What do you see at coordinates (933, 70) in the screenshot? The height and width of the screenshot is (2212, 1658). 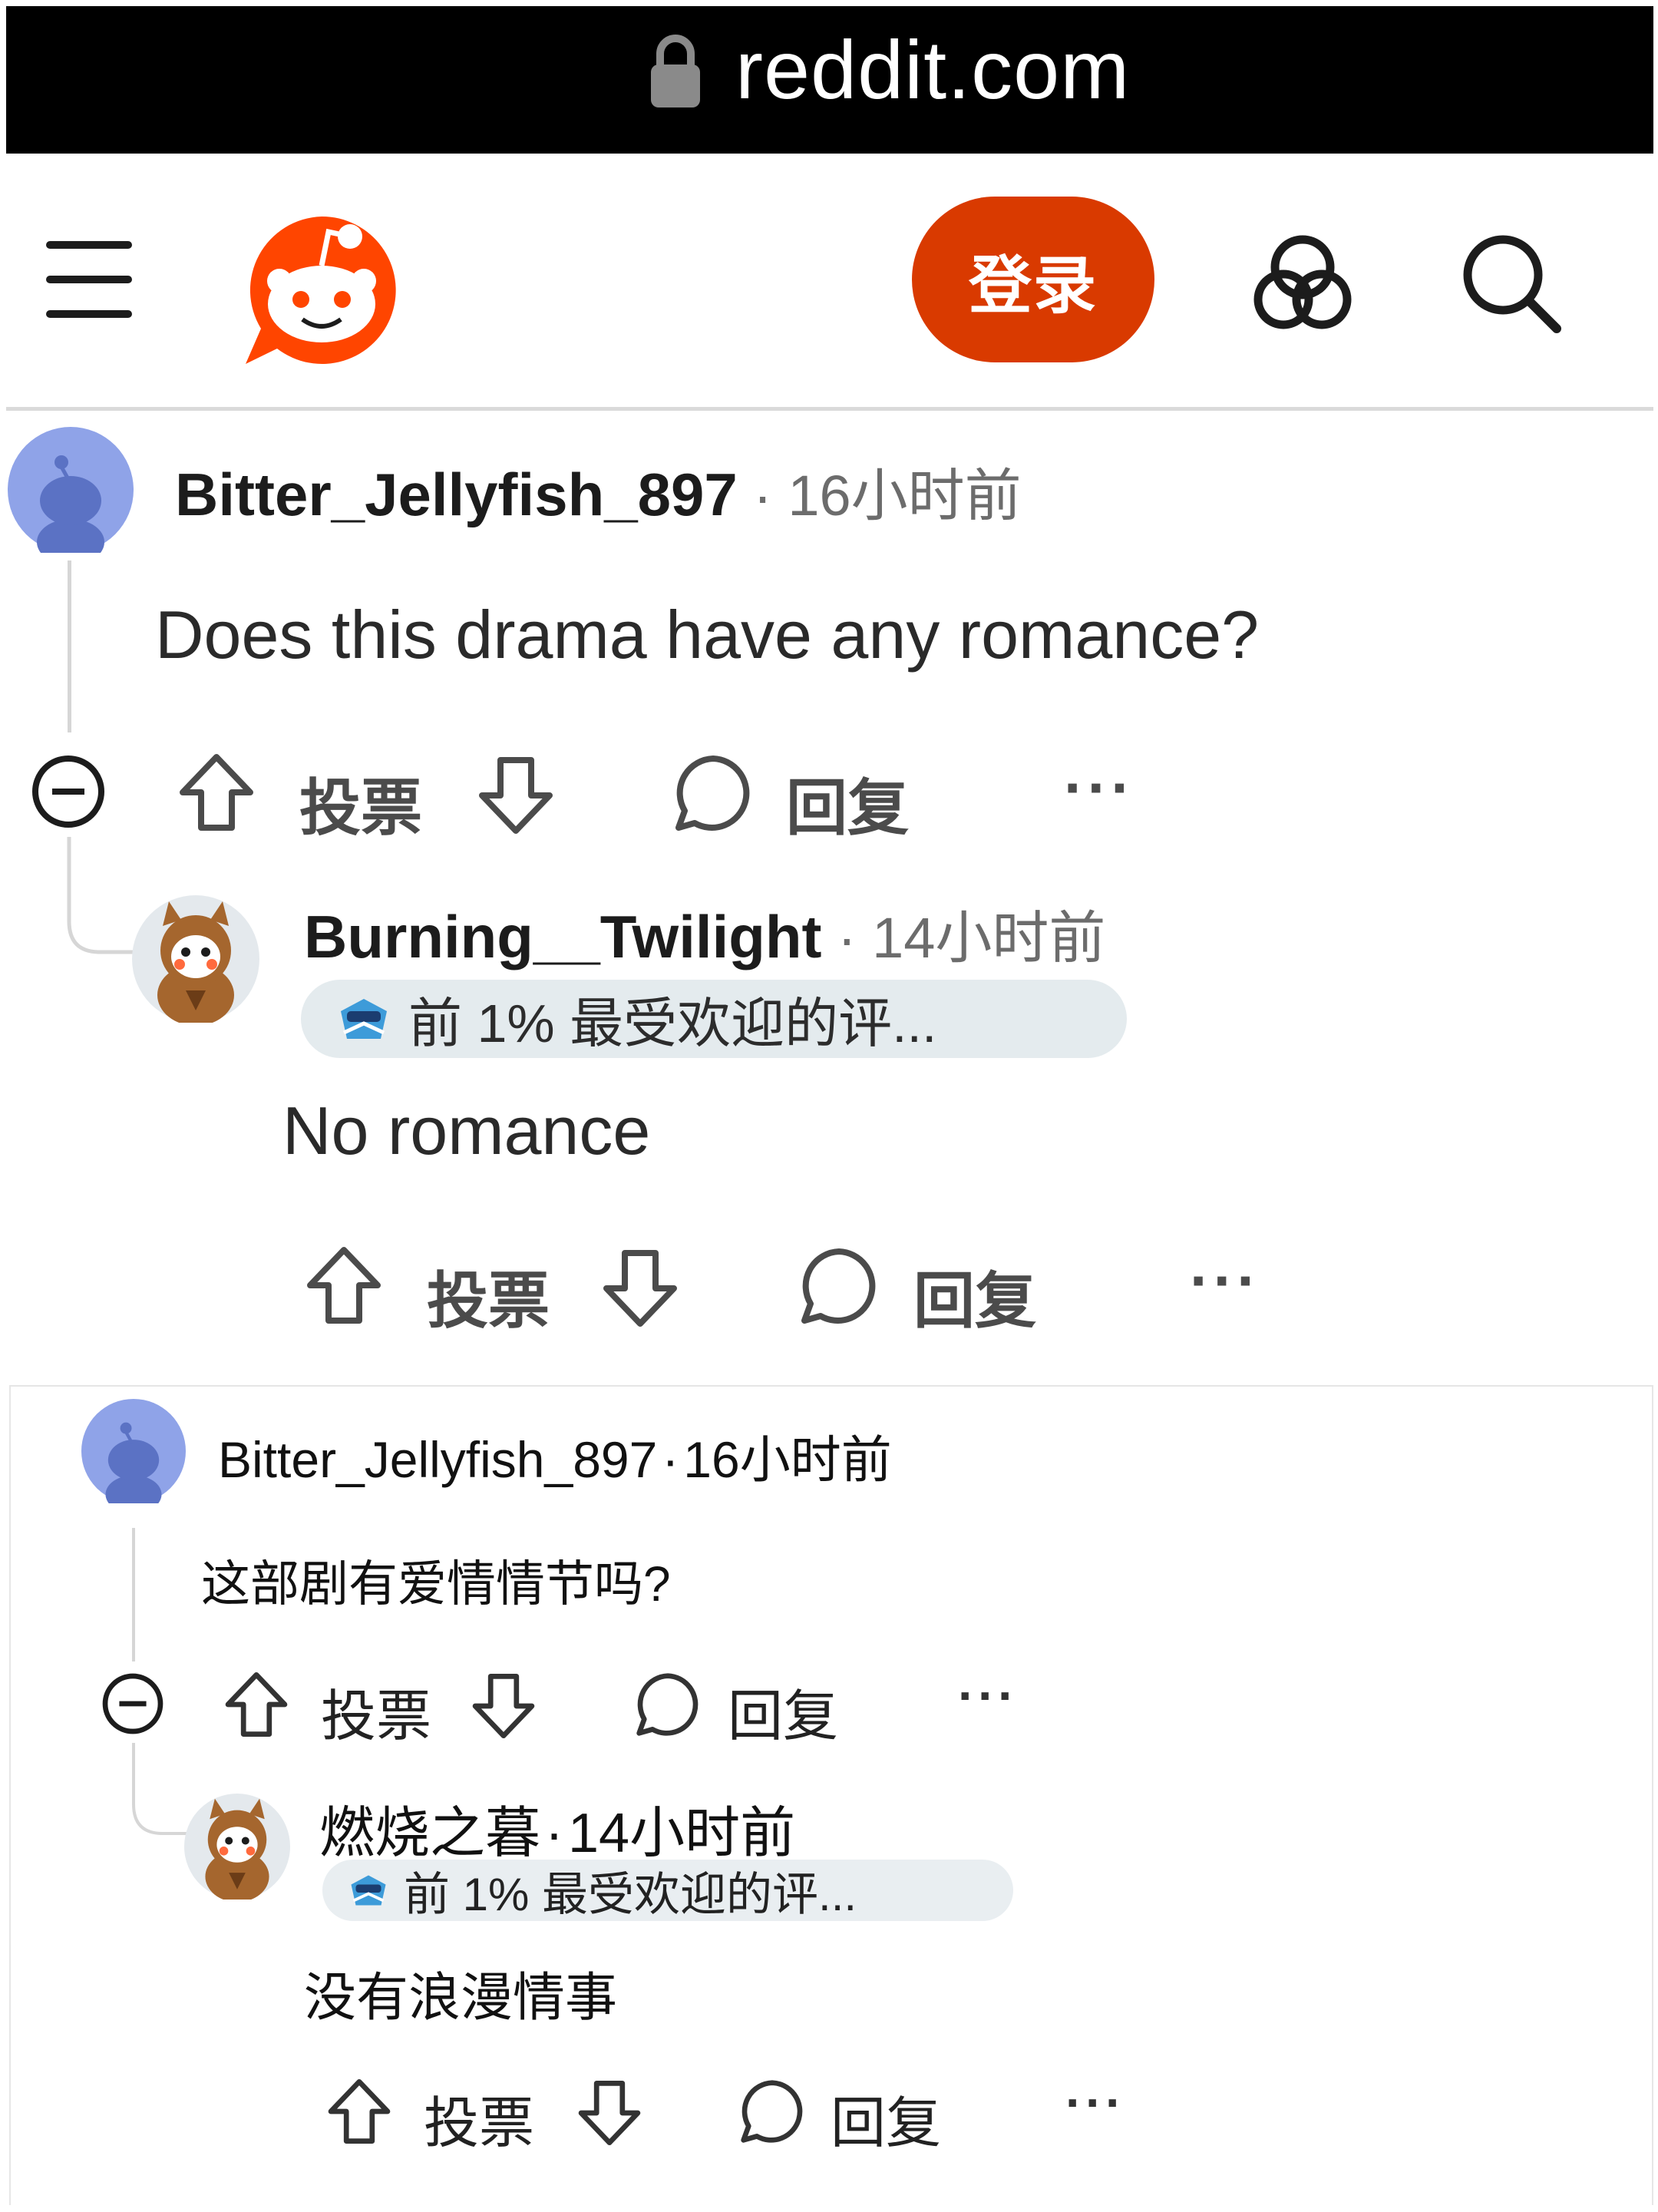 I see `url-text: reddit.com` at bounding box center [933, 70].